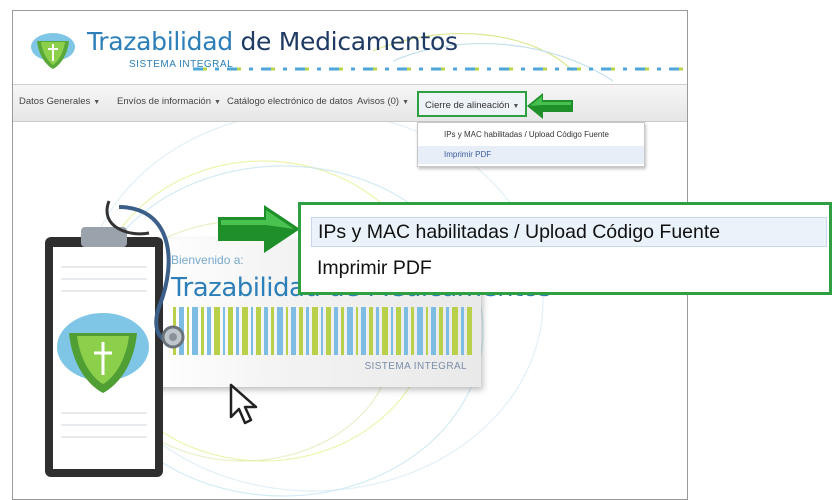 The width and height of the screenshot is (832, 500). Describe the element at coordinates (374, 268) in the screenshot. I see `zoom-item-imprimir-pdf: Imprimir PDF` at that location.